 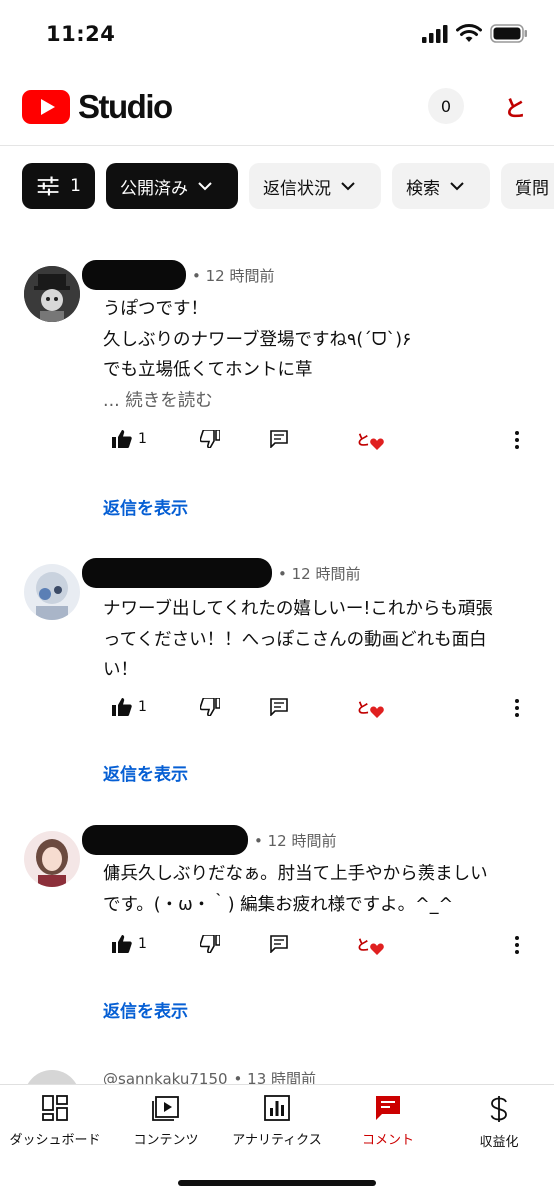 What do you see at coordinates (165, 1108) in the screenshot?
I see `content-icon` at bounding box center [165, 1108].